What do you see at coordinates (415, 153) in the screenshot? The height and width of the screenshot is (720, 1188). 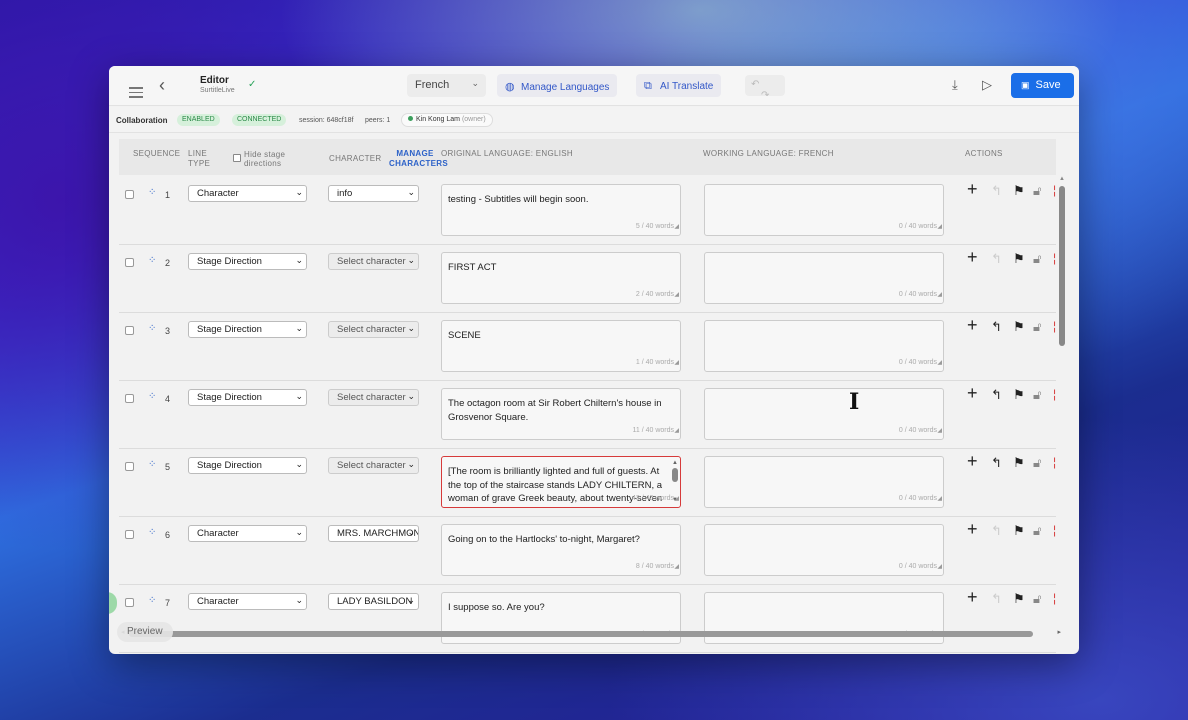 I see `manage-characters-link-1: MANAGE` at bounding box center [415, 153].